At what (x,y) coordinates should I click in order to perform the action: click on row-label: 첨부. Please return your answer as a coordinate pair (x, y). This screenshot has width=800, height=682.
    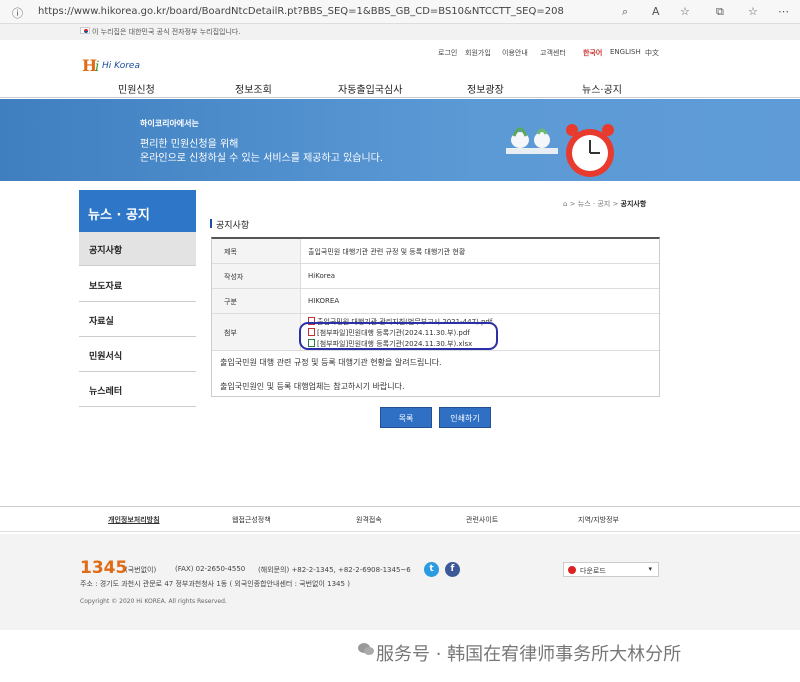
    Looking at the image, I should click on (230, 333).